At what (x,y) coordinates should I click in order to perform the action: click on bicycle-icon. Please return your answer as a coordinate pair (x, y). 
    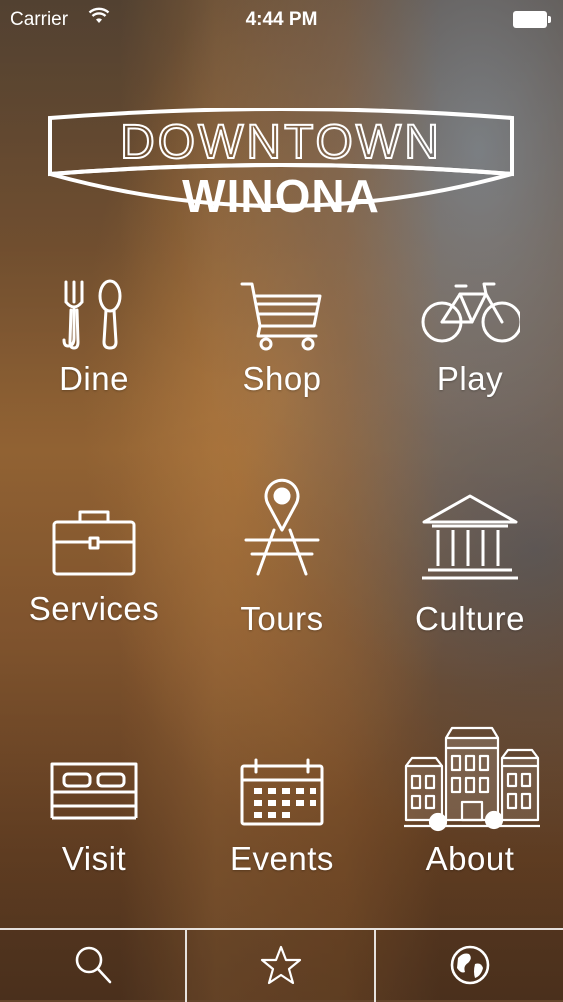
    Looking at the image, I should click on (471, 321).